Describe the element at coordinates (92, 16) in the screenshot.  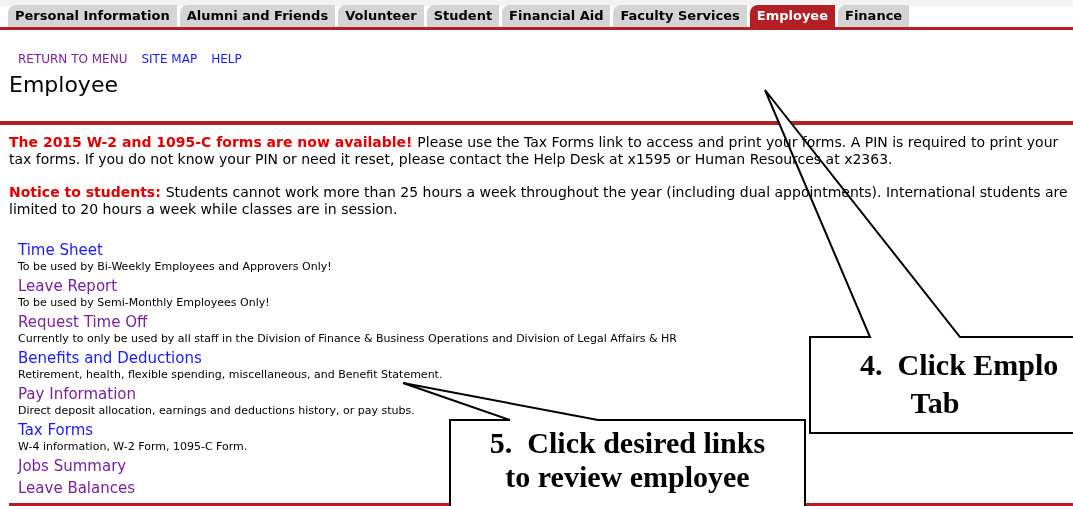
I see `nav-tab: Personal Information` at that location.